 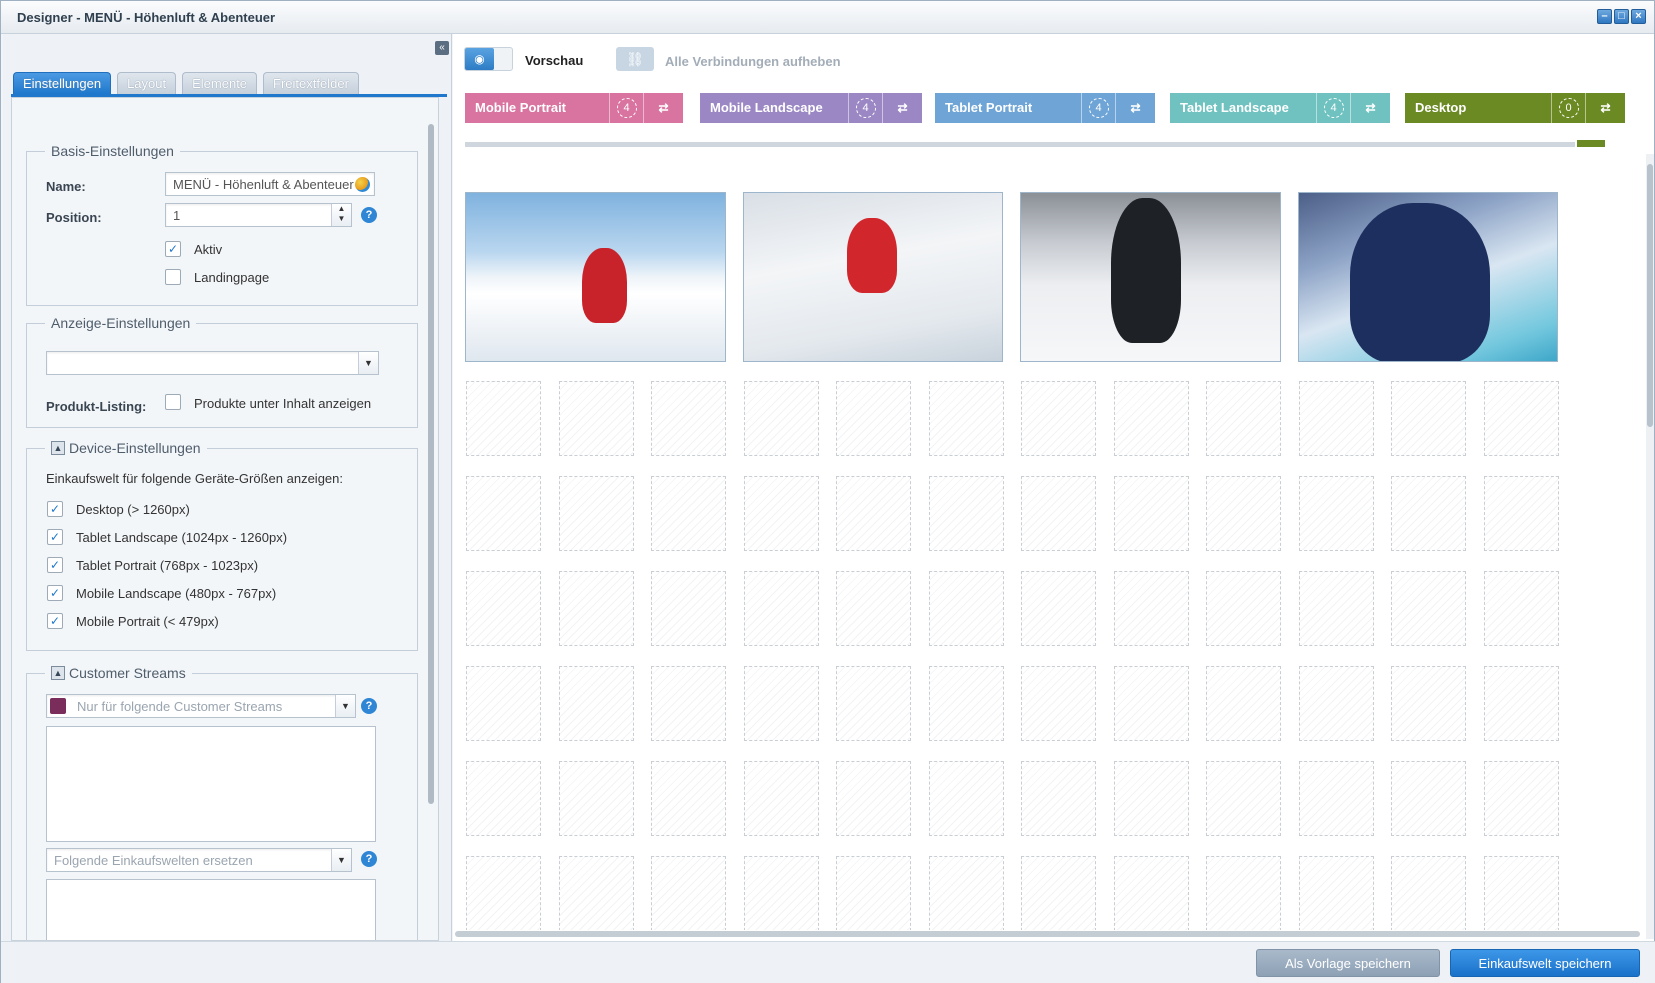 I want to click on photo-woman-snow, so click(x=1150, y=277).